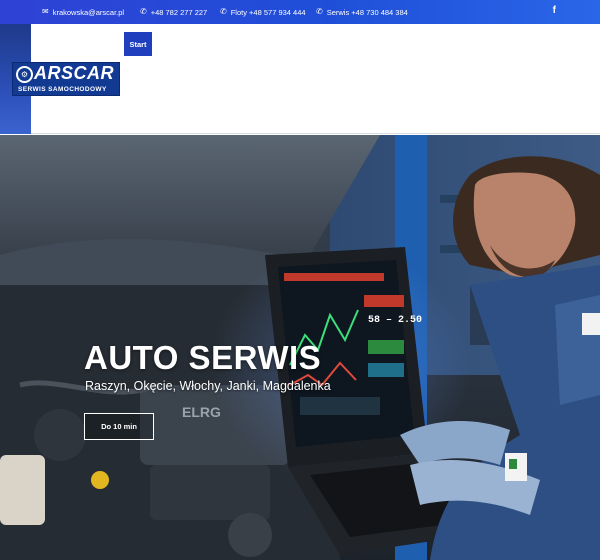 The height and width of the screenshot is (560, 600). Describe the element at coordinates (554, 10) in the screenshot. I see `facebook-icon: f` at that location.